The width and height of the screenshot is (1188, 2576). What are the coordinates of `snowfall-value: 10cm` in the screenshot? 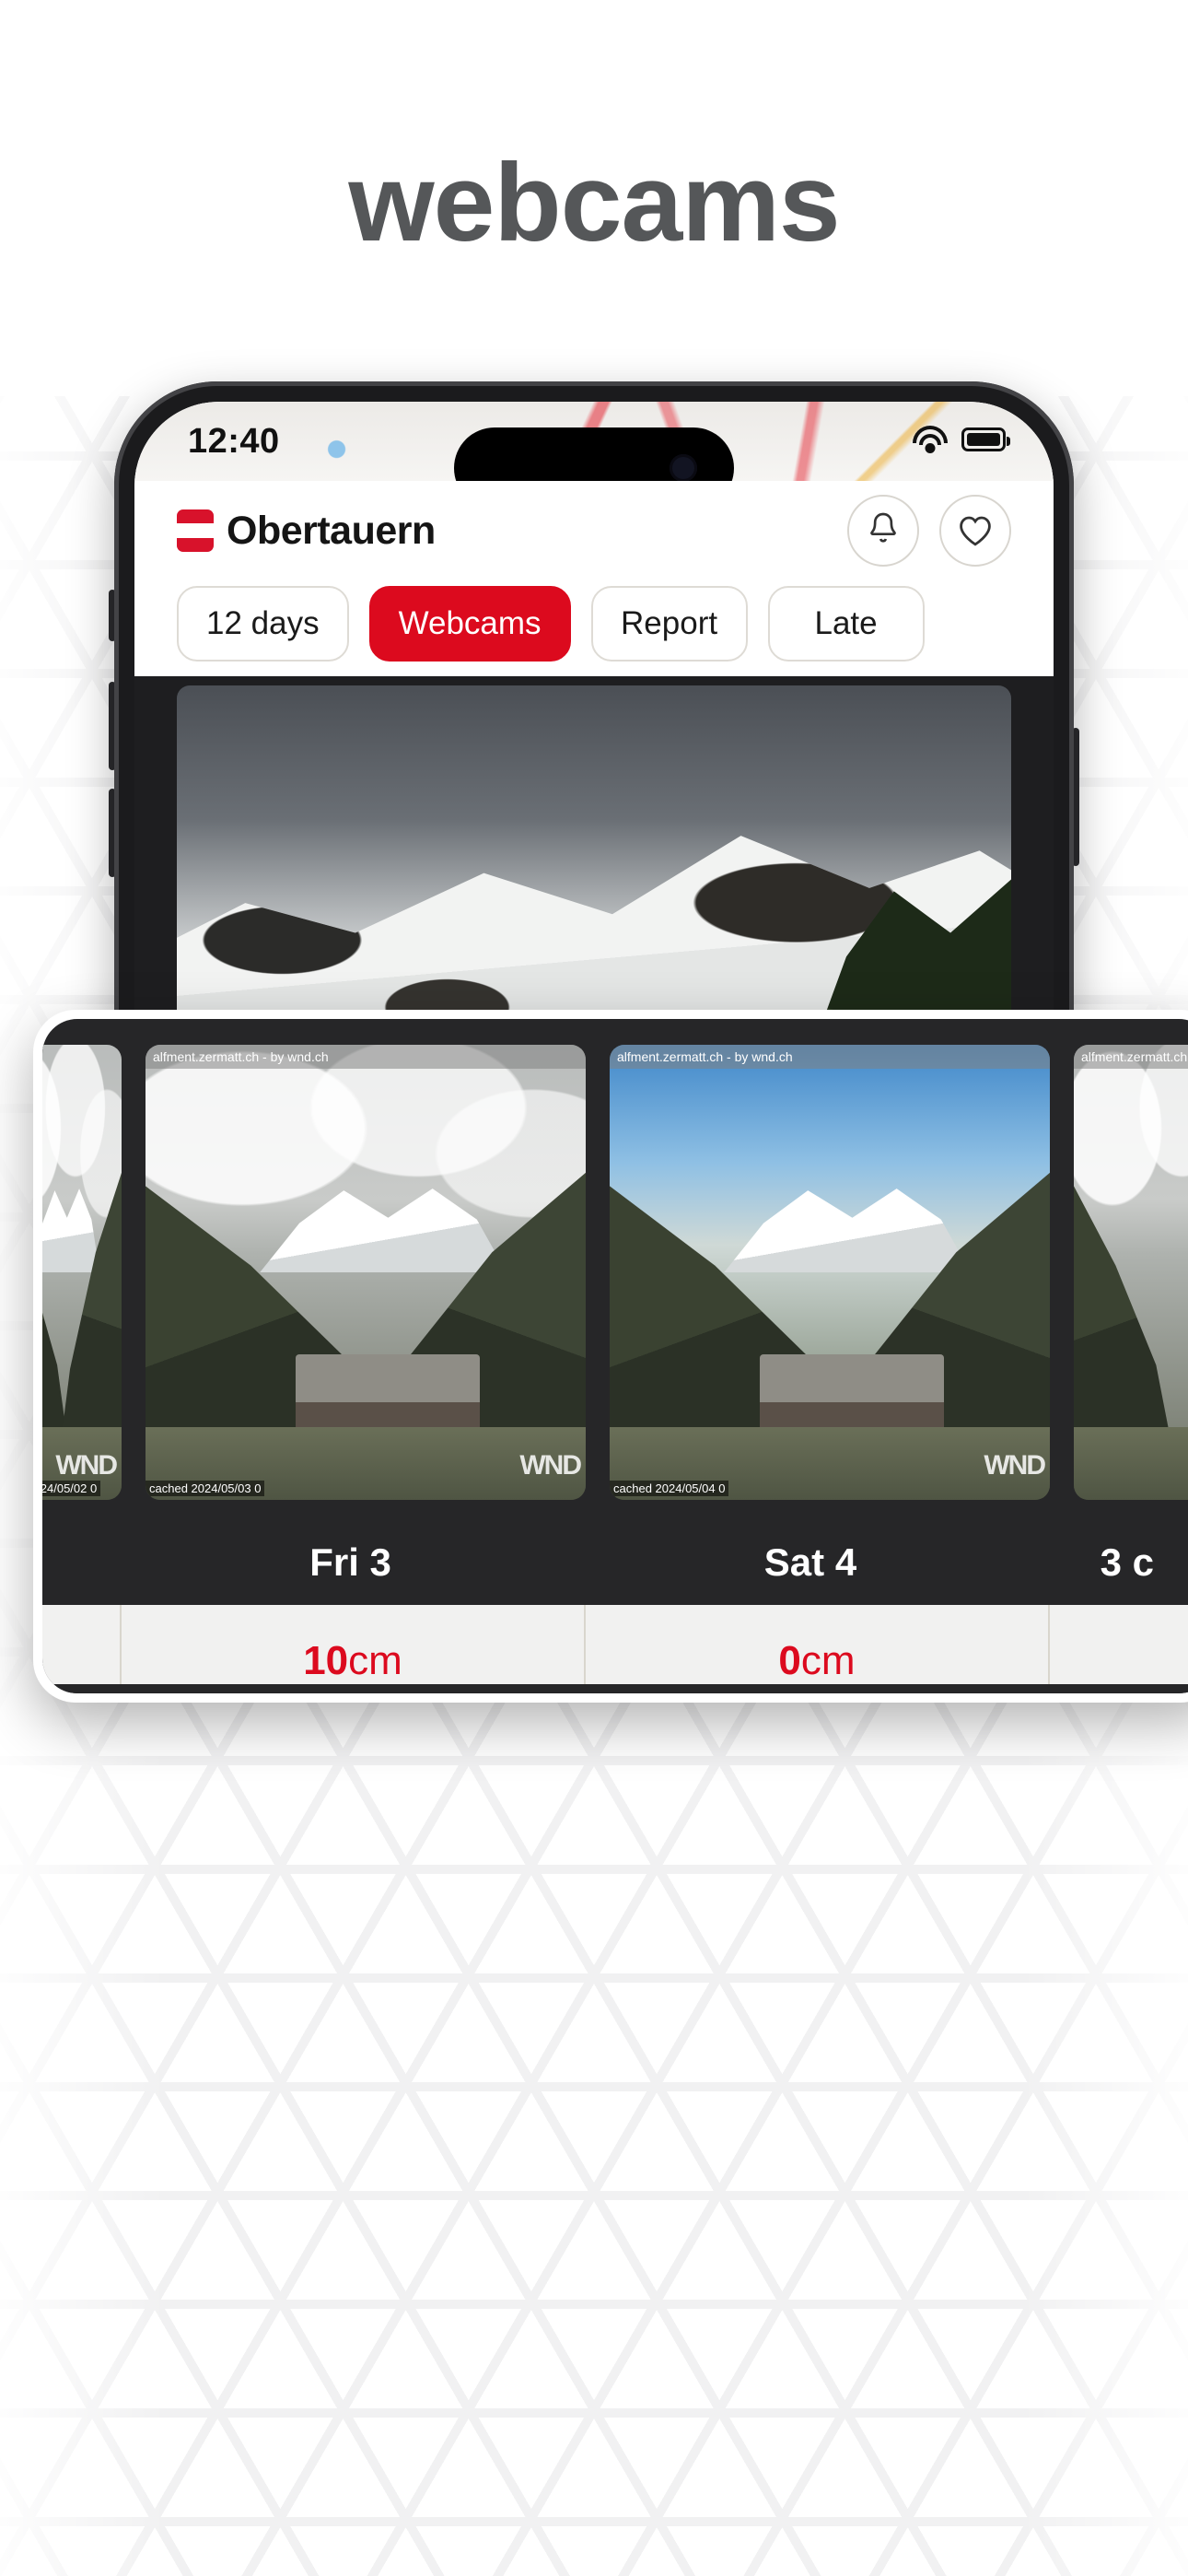 It's located at (352, 1660).